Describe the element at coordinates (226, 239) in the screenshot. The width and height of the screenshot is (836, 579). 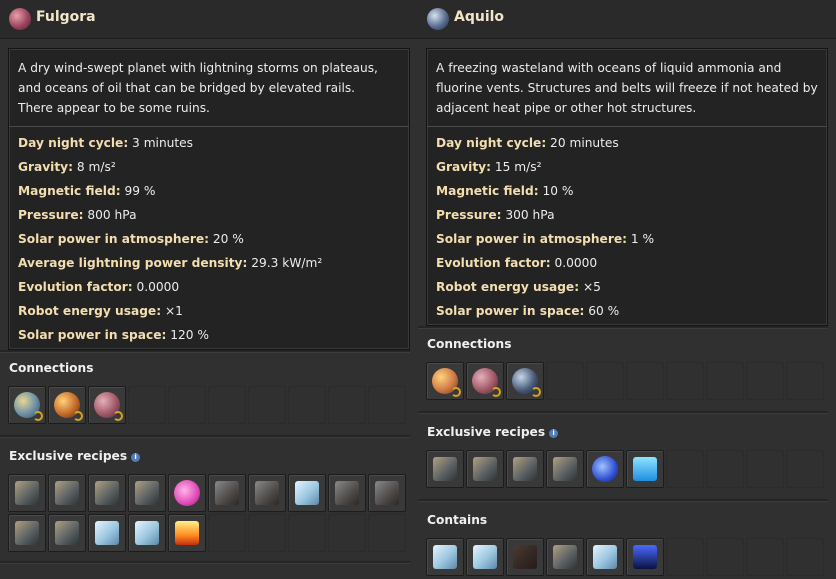
I see `stat-value: 20 %` at that location.